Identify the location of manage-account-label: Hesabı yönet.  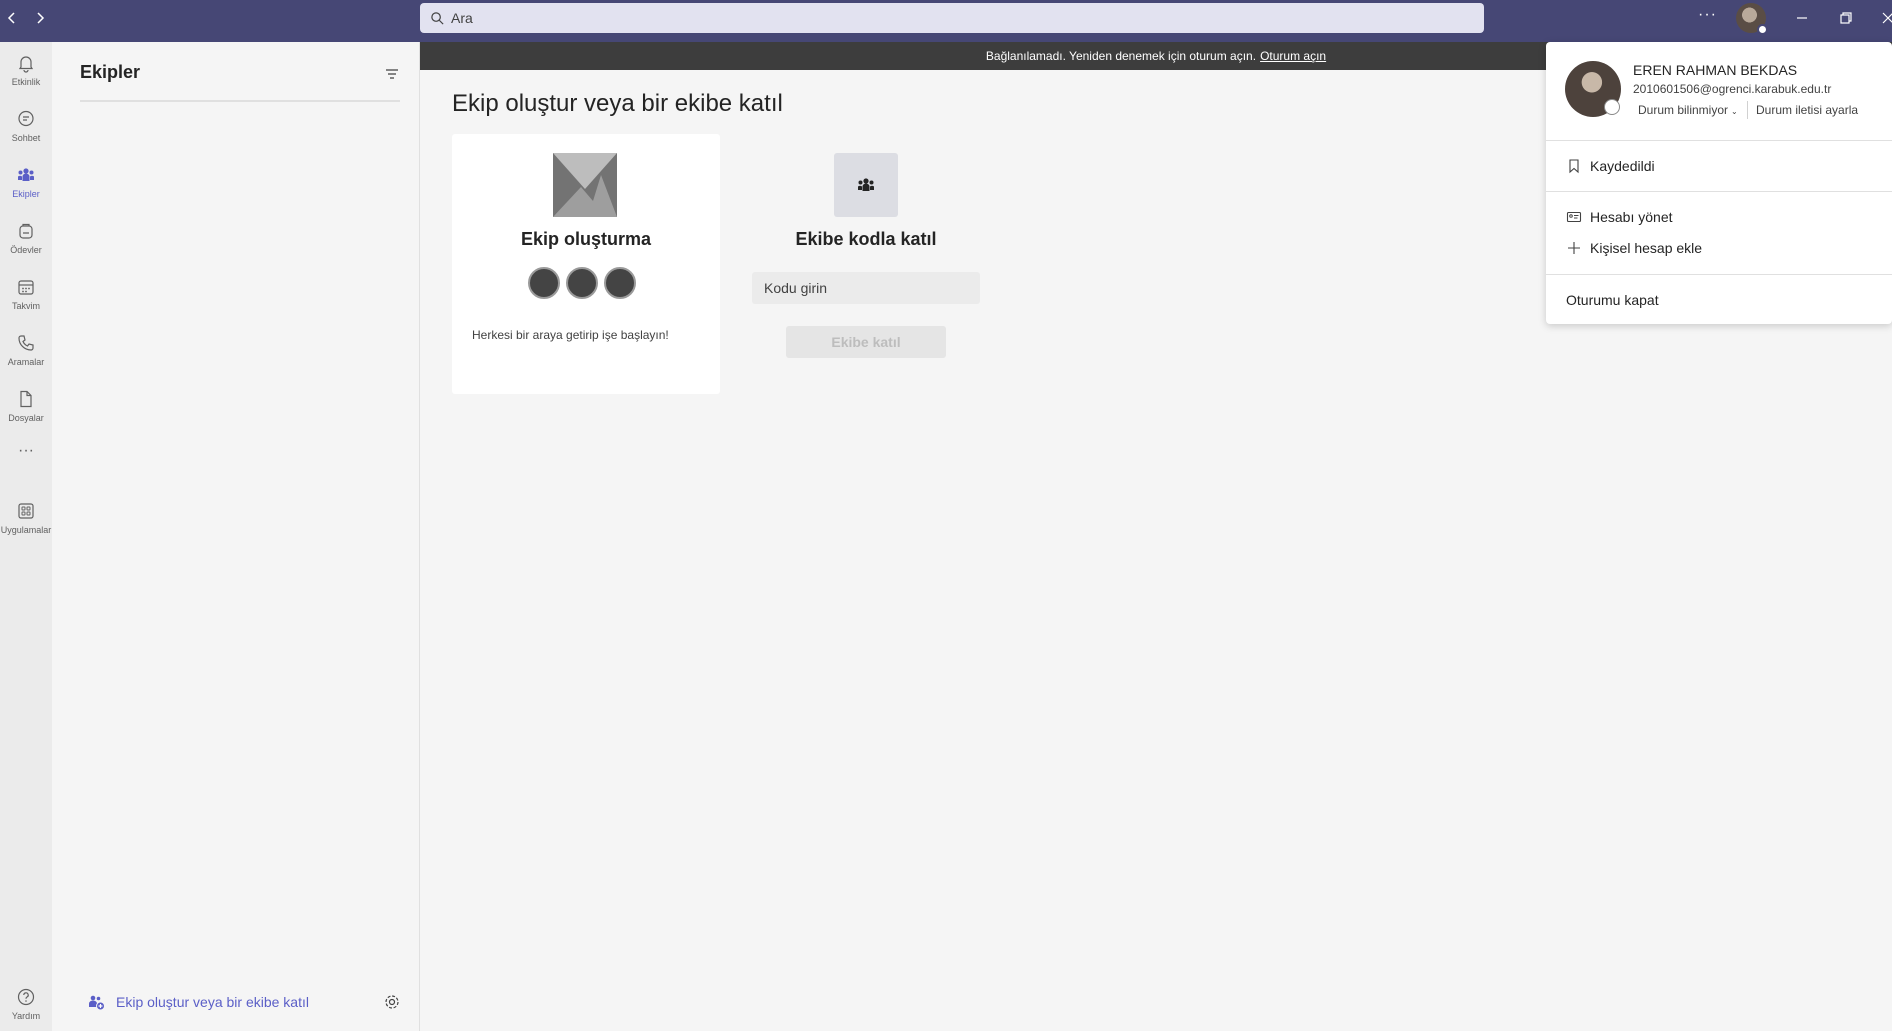
(1631, 217).